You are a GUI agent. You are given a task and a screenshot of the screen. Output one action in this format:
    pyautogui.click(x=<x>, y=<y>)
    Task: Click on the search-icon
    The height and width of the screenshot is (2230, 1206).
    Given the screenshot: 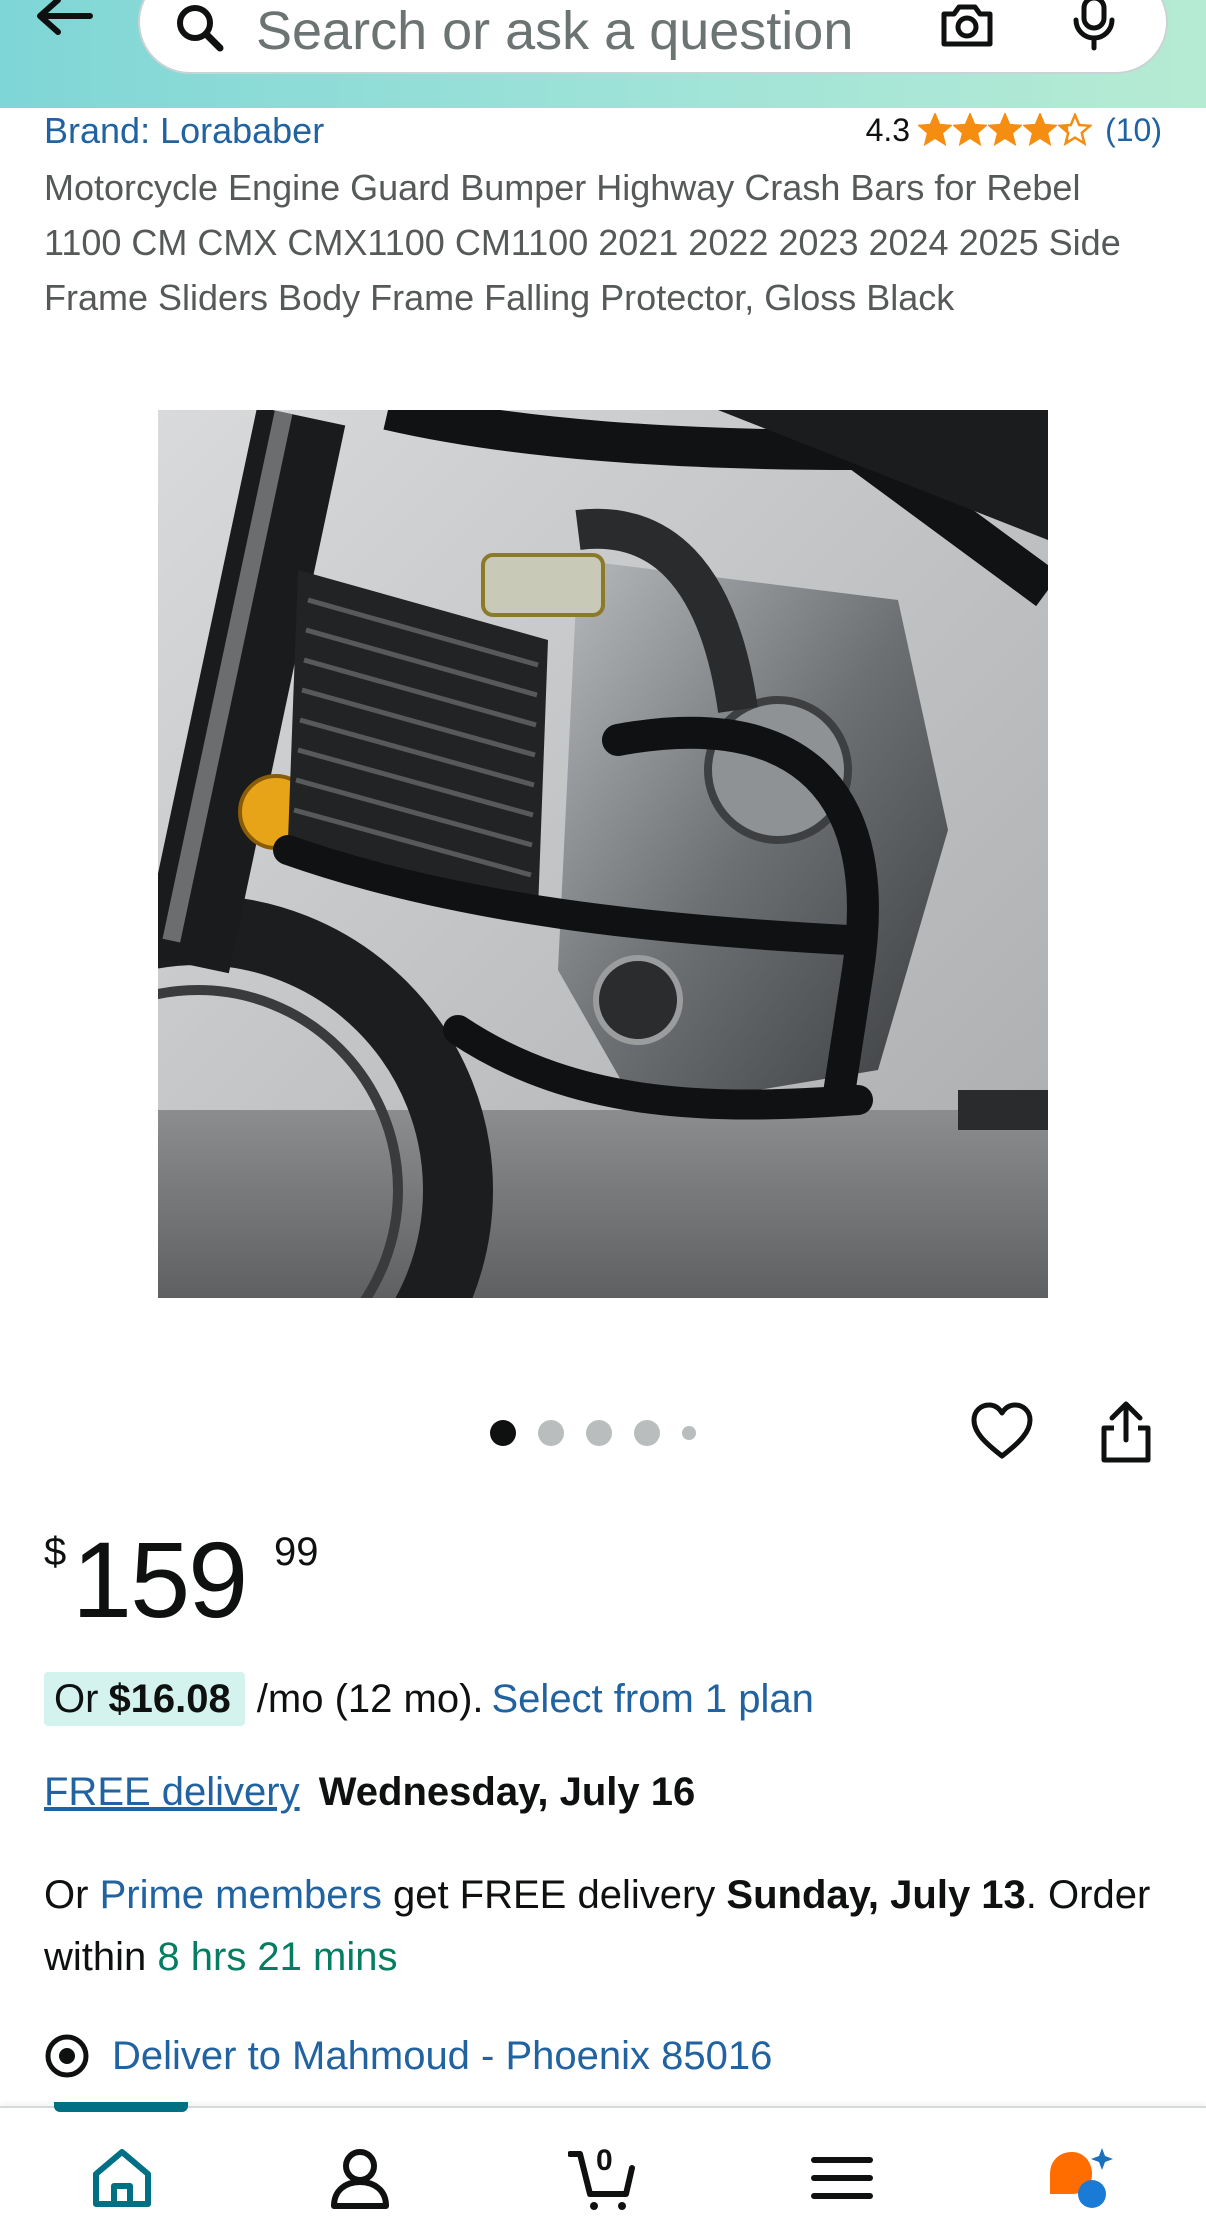 What is the action you would take?
    pyautogui.click(x=200, y=28)
    